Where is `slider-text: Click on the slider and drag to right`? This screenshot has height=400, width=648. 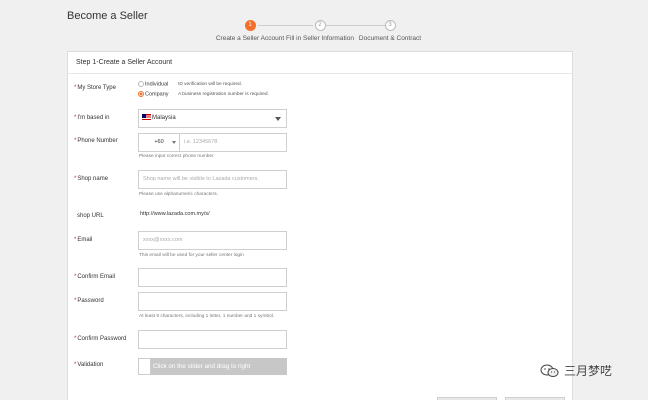
slider-text: Click on the slider and drag to right is located at coordinates (202, 366).